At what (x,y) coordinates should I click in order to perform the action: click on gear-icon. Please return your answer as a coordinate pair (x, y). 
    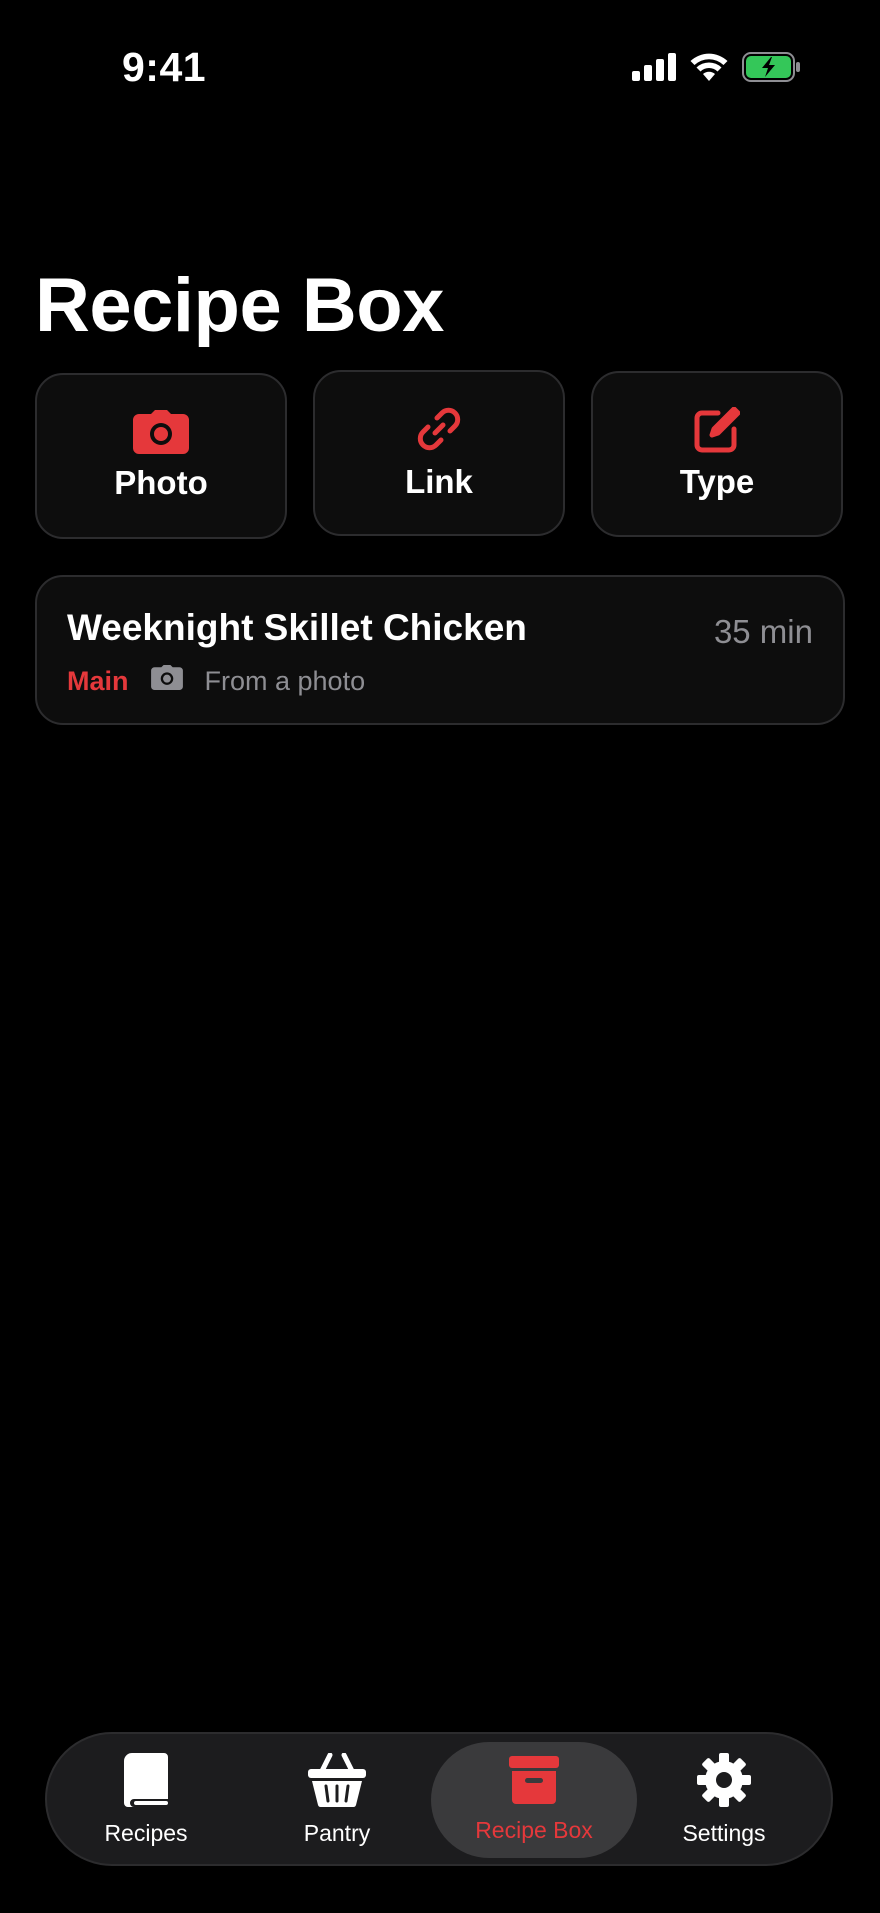
    Looking at the image, I should click on (724, 1782).